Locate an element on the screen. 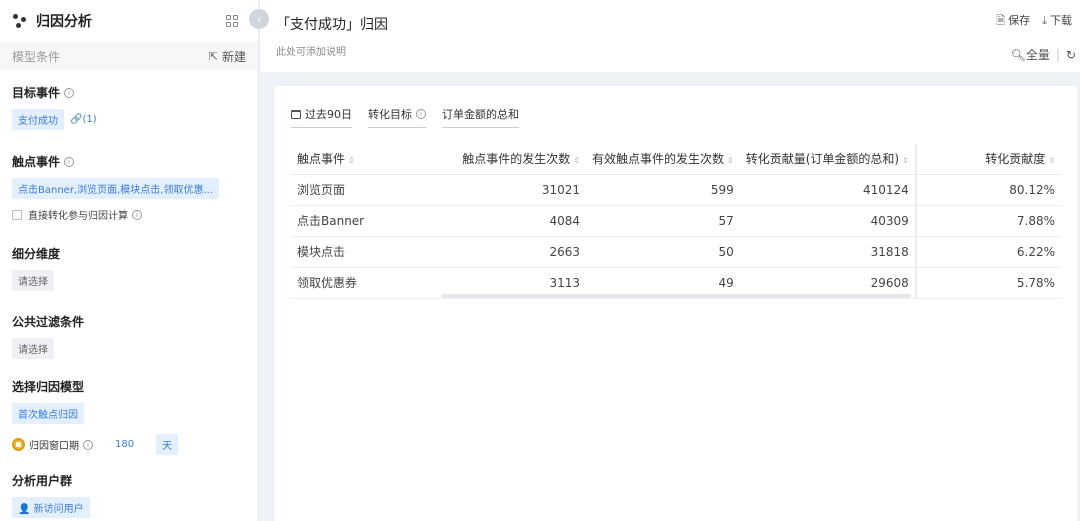 This screenshot has width=1080, height=521. model-tag: 首次触点归因 is located at coordinates (48, 413).